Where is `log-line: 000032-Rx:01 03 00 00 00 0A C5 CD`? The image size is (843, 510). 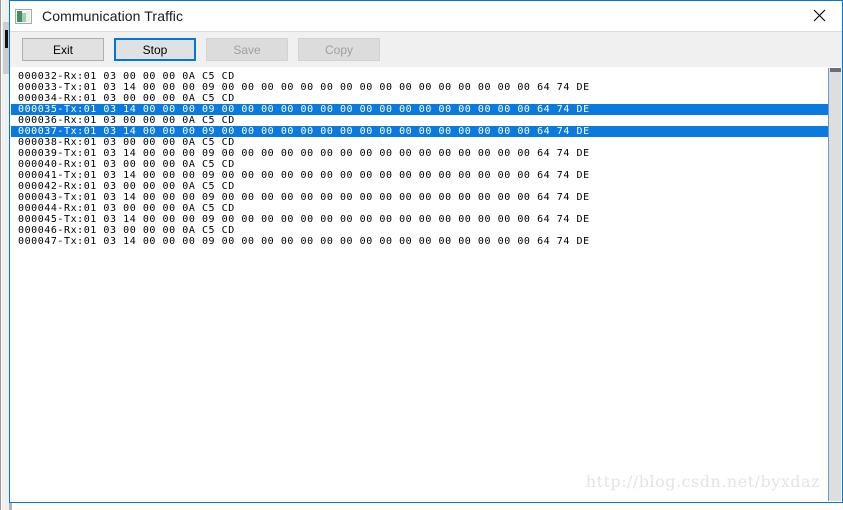
log-line: 000032-Rx:01 03 00 00 00 0A C5 CD is located at coordinates (419, 76).